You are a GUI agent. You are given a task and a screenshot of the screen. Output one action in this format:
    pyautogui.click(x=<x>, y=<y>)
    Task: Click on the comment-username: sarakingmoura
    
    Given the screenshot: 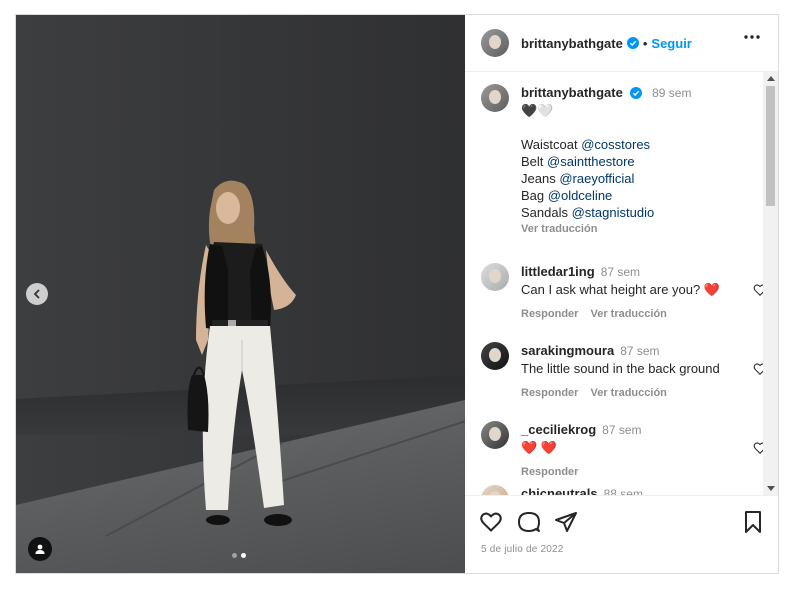 What is the action you would take?
    pyautogui.click(x=567, y=350)
    